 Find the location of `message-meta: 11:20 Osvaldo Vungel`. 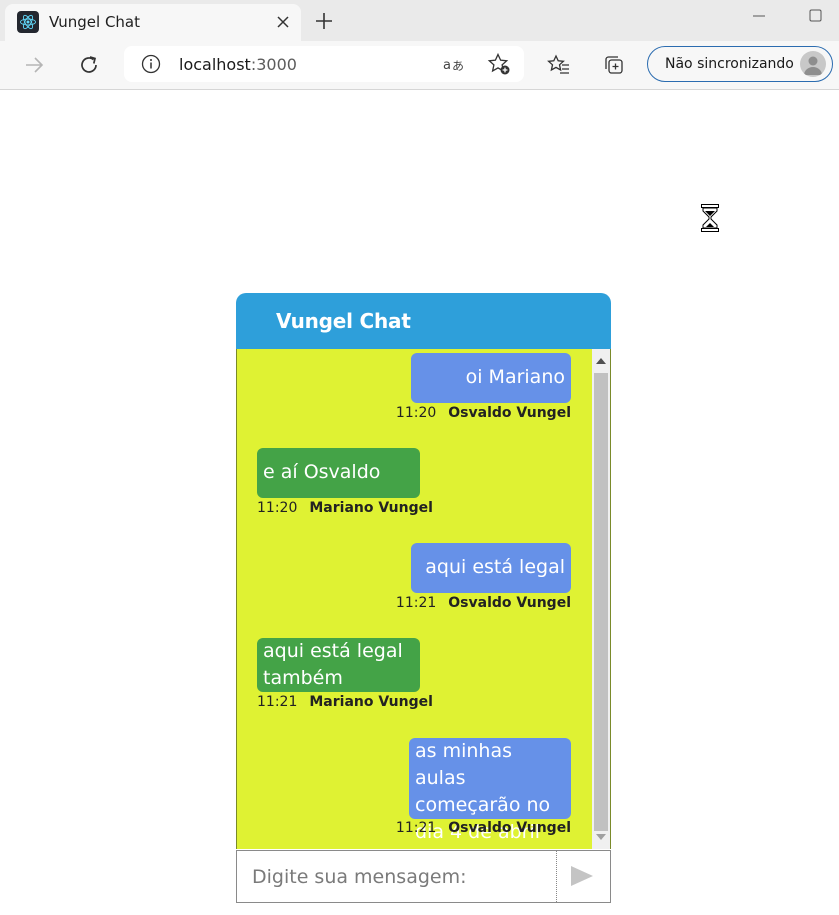

message-meta: 11:20 Osvaldo Vungel is located at coordinates (483, 413).